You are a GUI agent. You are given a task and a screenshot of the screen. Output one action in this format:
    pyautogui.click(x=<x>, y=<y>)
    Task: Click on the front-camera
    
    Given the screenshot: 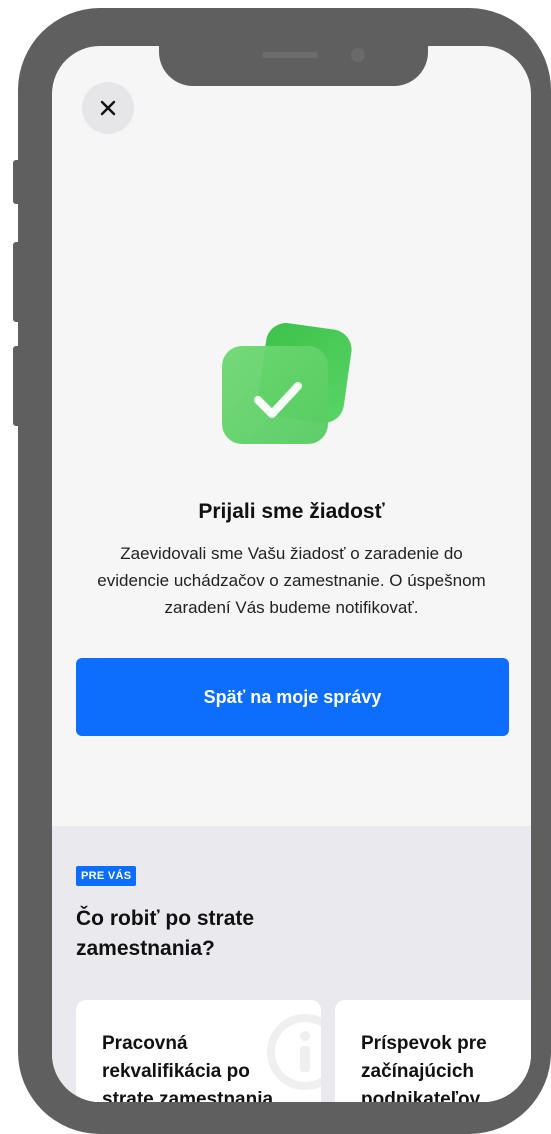 What is the action you would take?
    pyautogui.click(x=358, y=55)
    